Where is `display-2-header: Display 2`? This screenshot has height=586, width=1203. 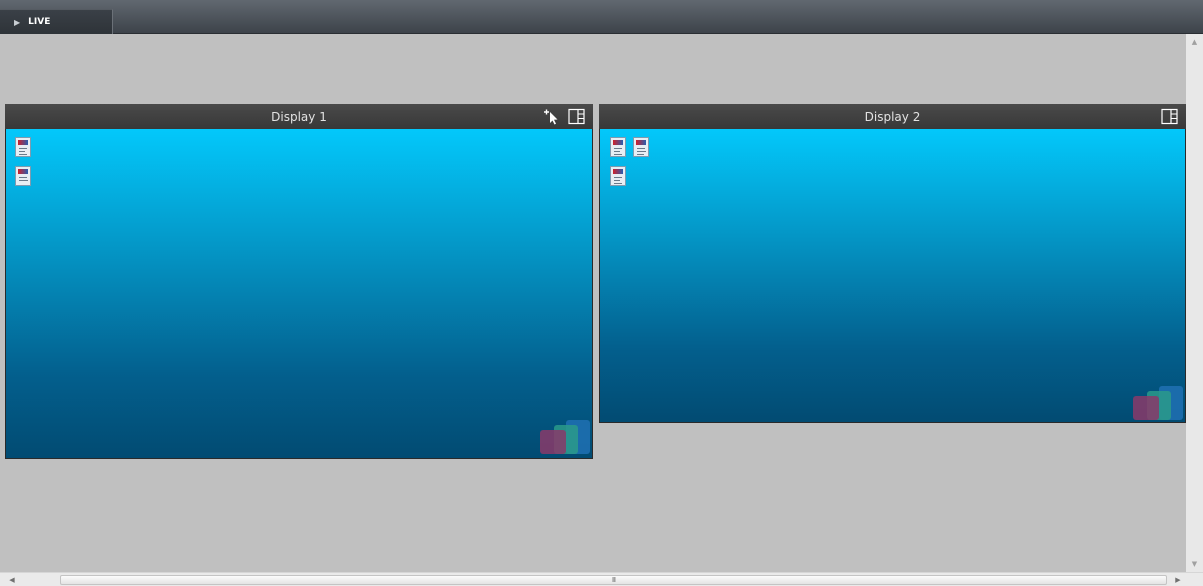
display-2-header: Display 2 is located at coordinates (892, 116).